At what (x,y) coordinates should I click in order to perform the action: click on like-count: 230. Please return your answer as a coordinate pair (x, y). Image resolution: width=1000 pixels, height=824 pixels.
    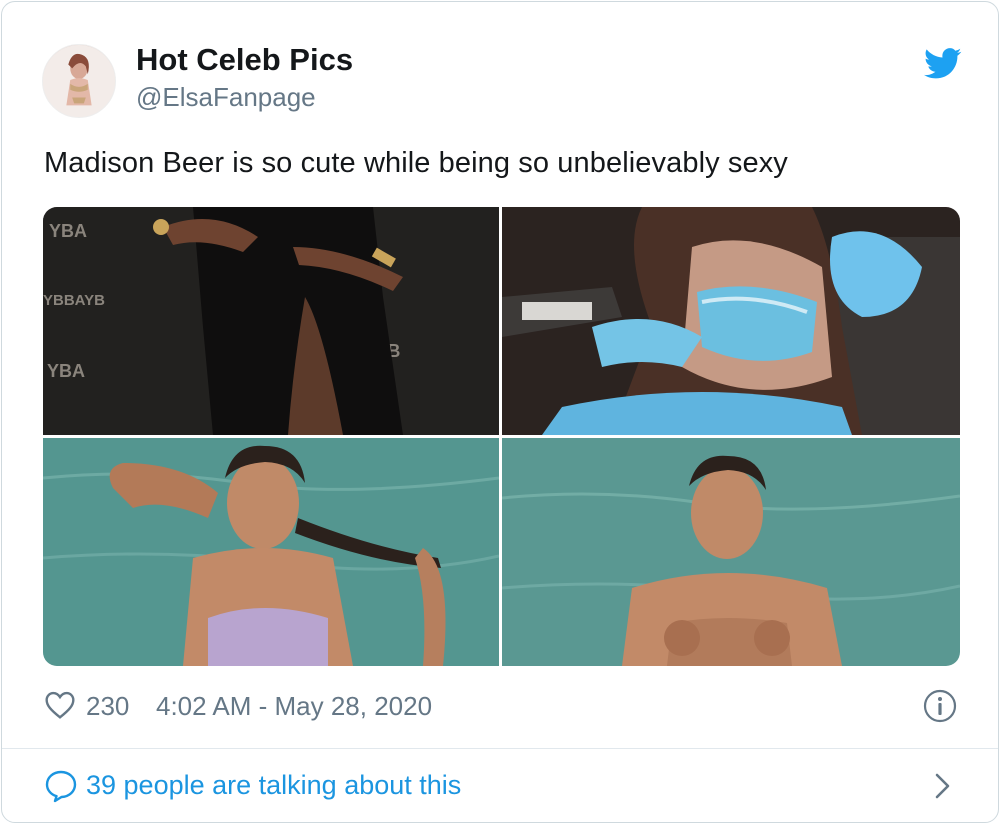
    Looking at the image, I should click on (108, 706).